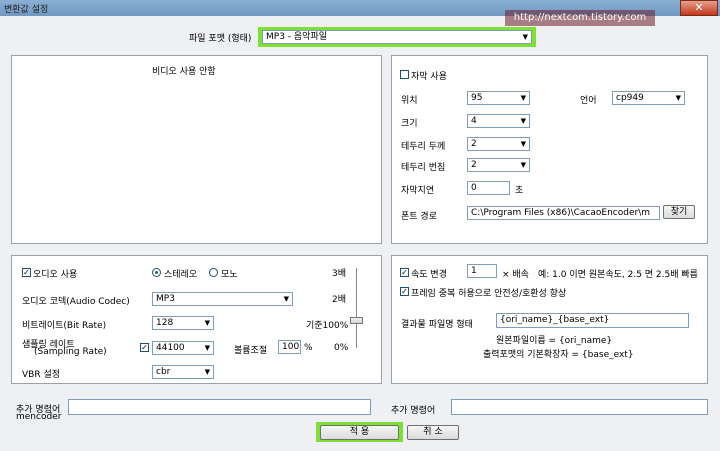 Image resolution: width=720 pixels, height=451 pixels. I want to click on cancel-button: 취 소, so click(433, 432).